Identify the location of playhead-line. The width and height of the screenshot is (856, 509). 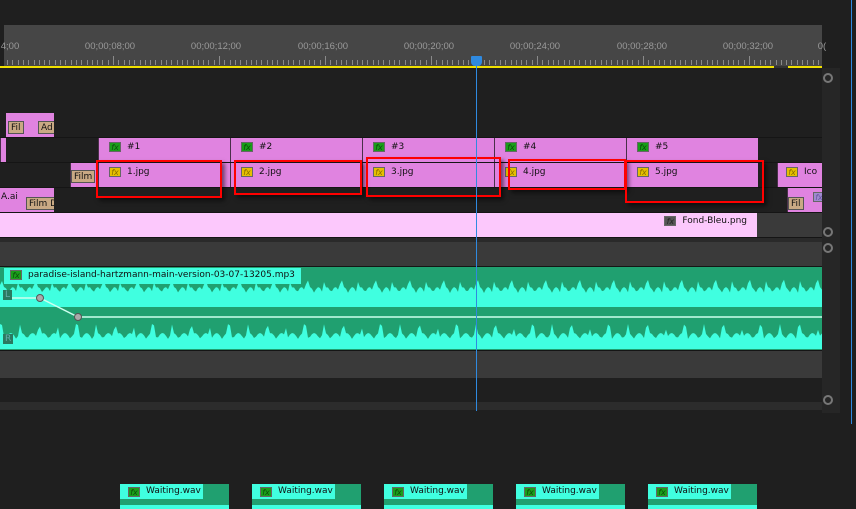
(476, 233).